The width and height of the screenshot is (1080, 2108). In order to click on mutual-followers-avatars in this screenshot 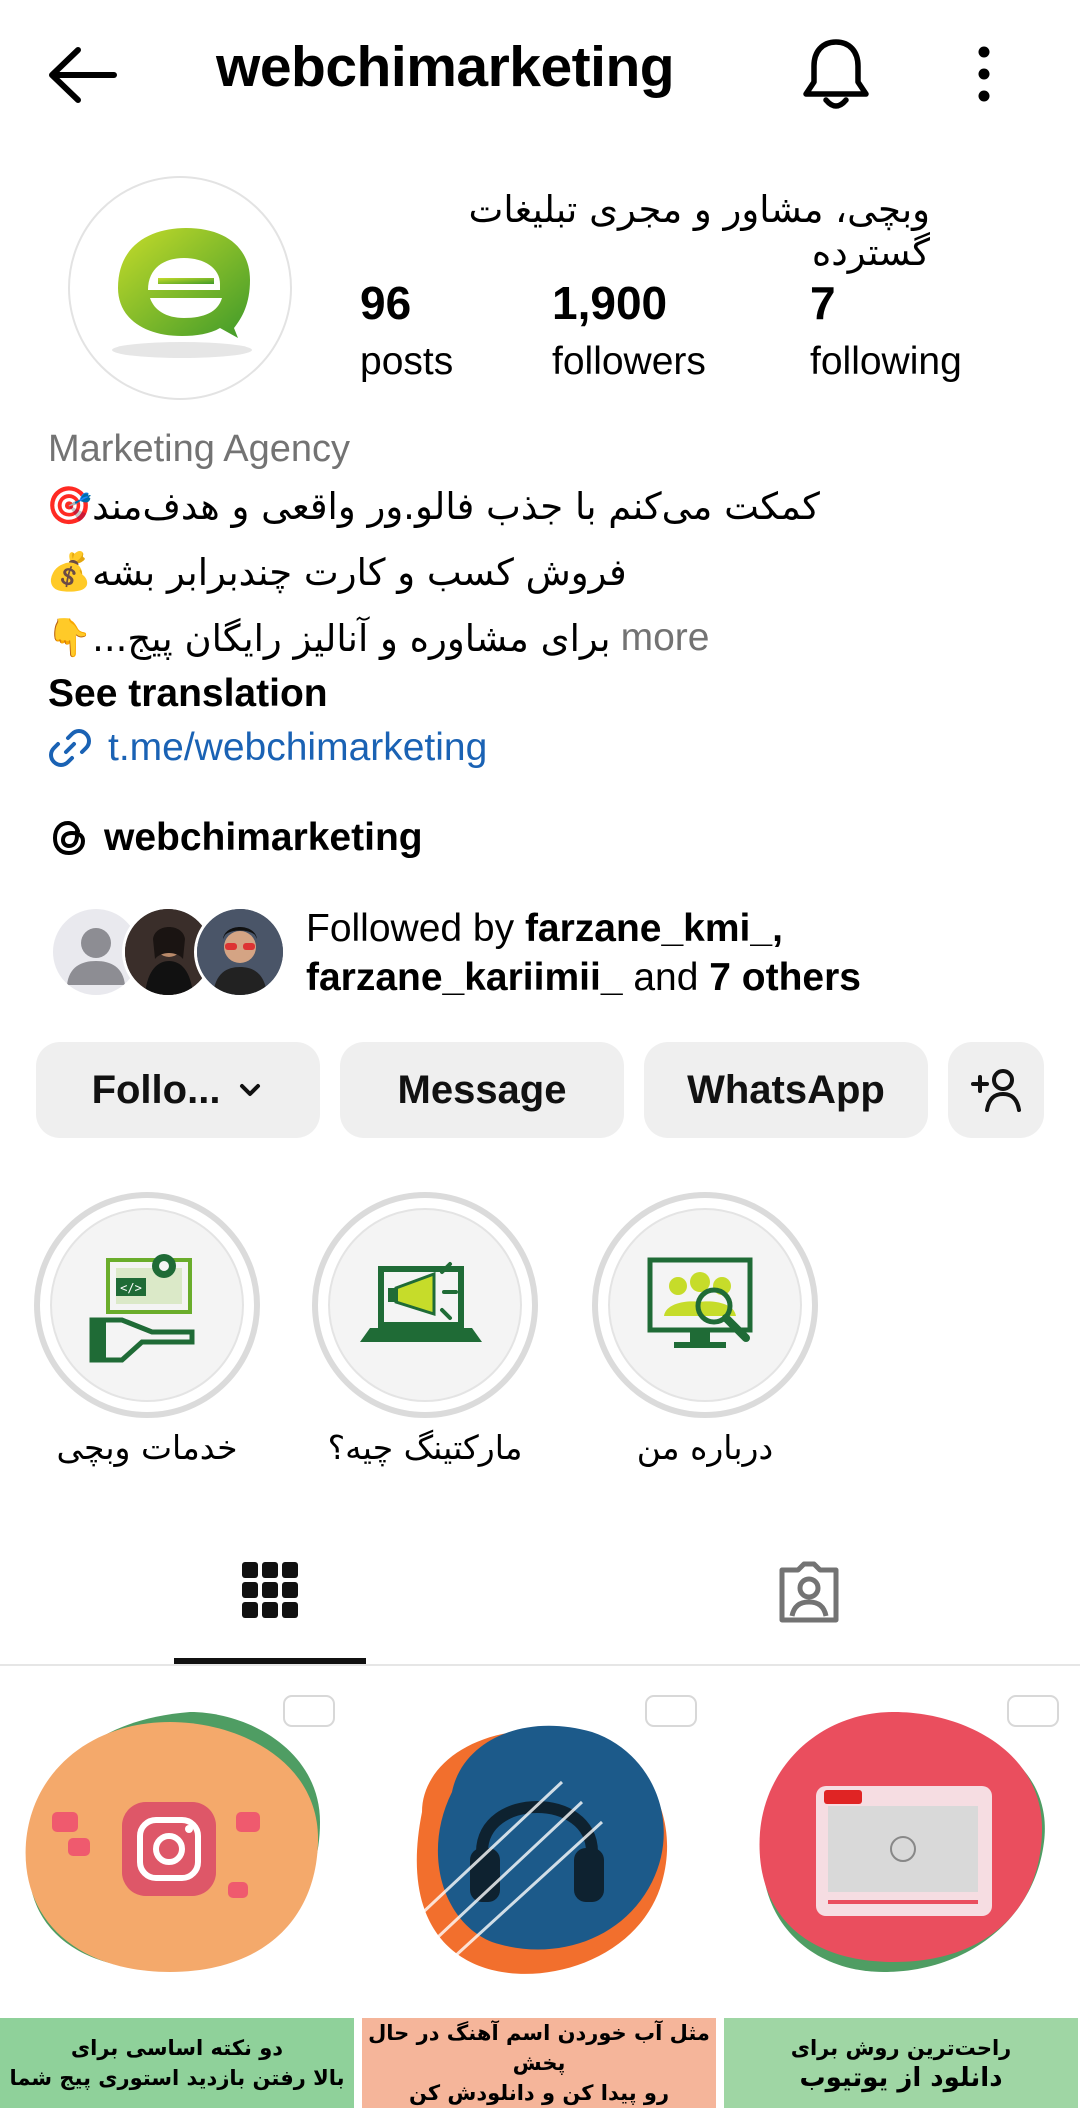, I will do `click(168, 952)`.